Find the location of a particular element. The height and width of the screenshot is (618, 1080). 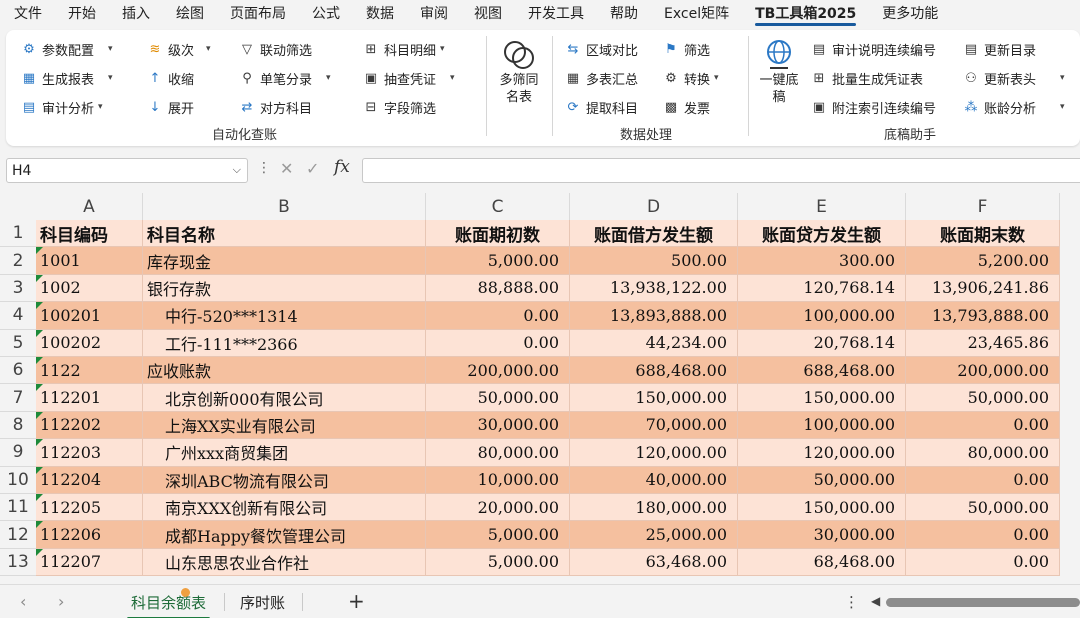

cell-closing: 80,000.00 is located at coordinates (983, 453).